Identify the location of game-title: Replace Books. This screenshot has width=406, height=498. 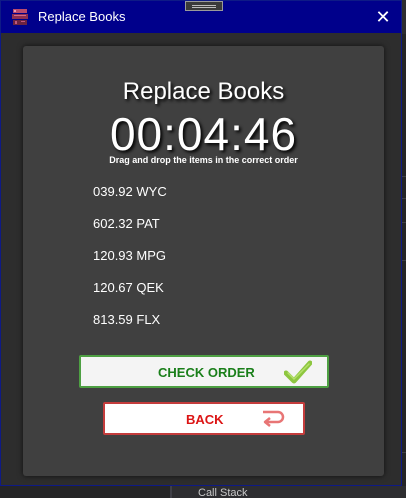
(203, 91).